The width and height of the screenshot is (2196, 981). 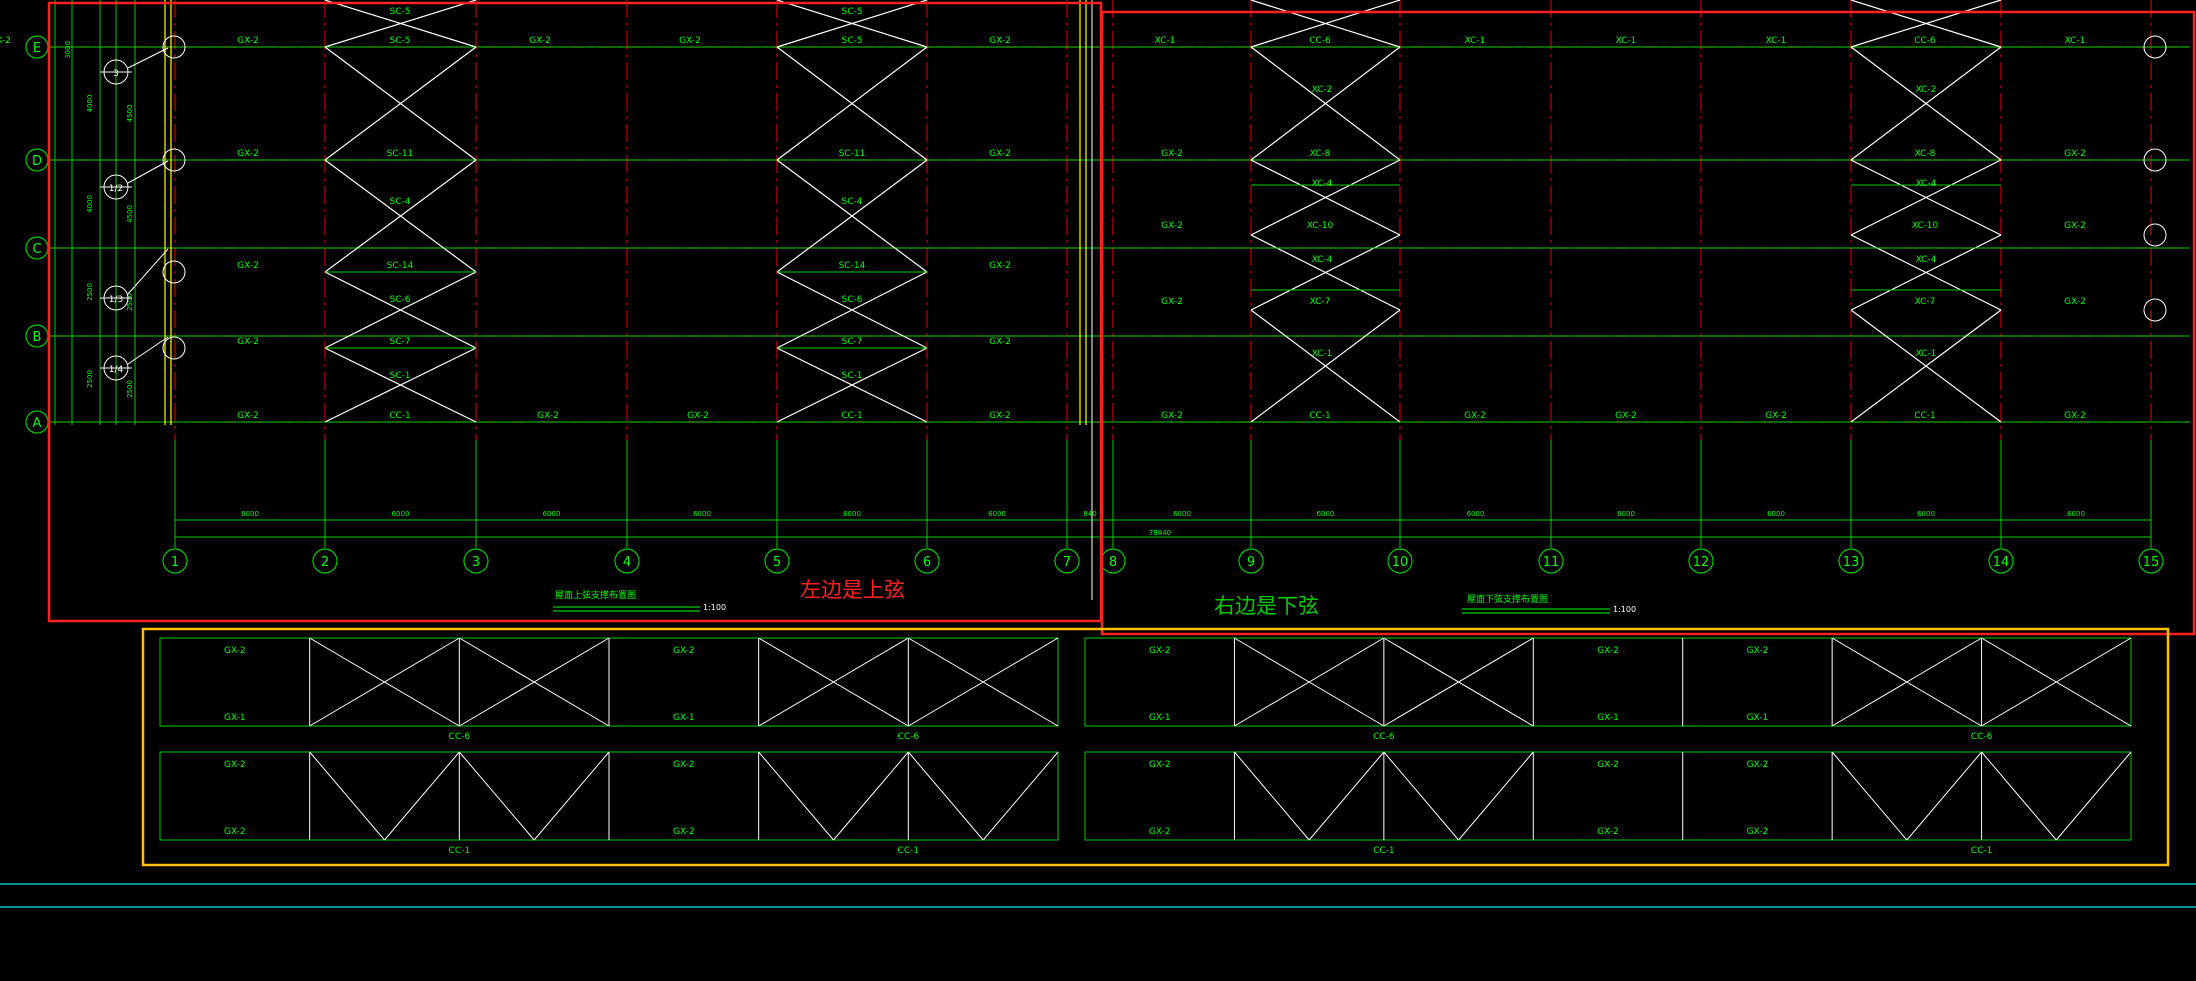 I want to click on column-axis-label: 9, so click(x=1251, y=562).